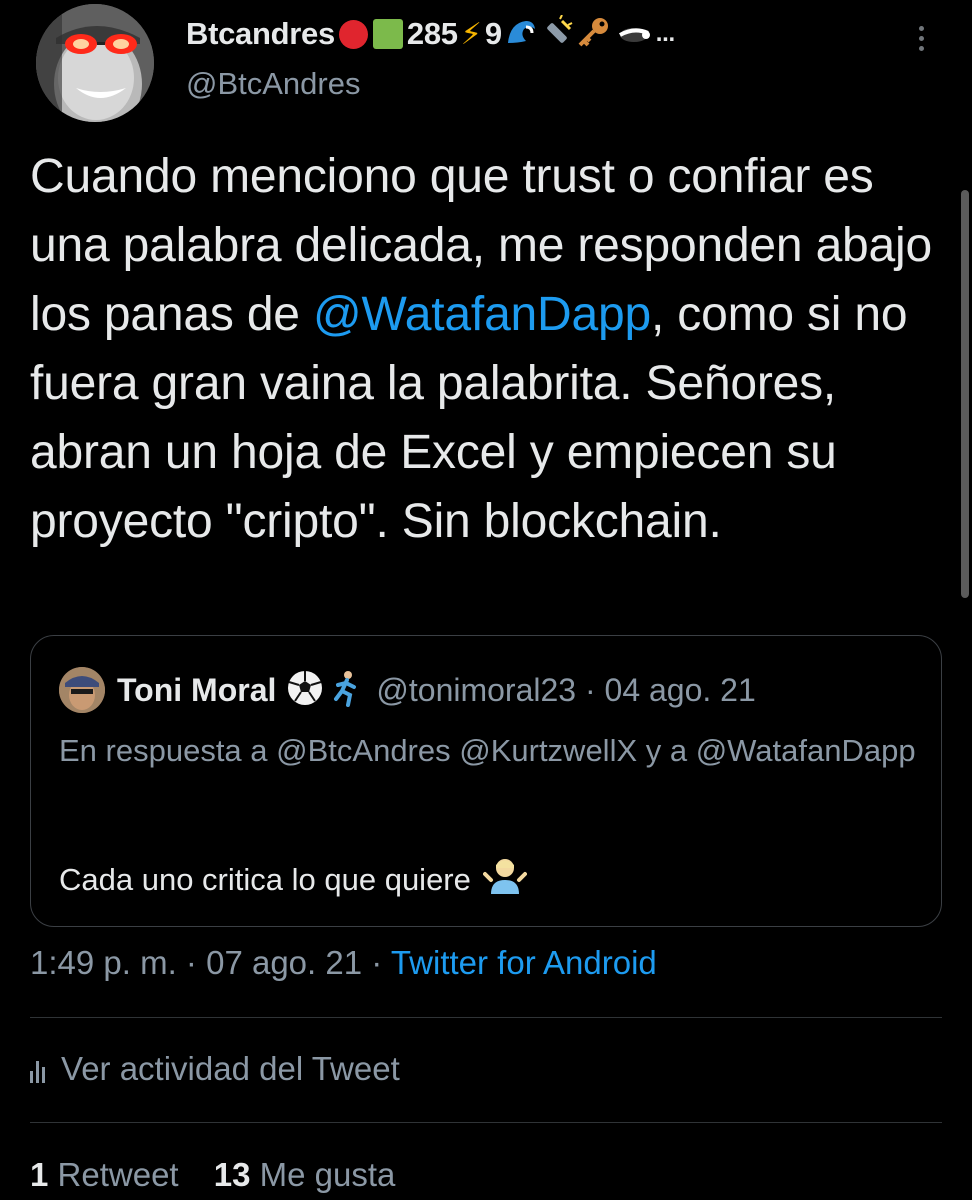  Describe the element at coordinates (482, 314) in the screenshot. I see `tweet-mention-link: @WatafanDapp` at that location.